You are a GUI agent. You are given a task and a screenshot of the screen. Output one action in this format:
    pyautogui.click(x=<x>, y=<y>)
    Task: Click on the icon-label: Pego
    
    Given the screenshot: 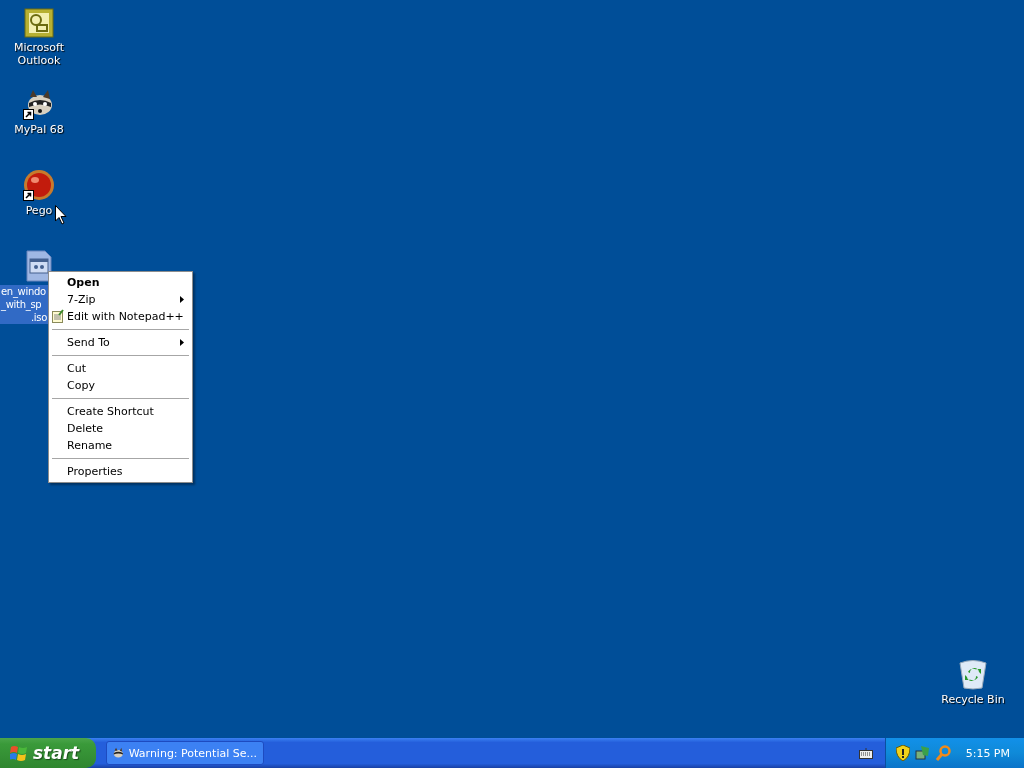 What is the action you would take?
    pyautogui.click(x=39, y=210)
    